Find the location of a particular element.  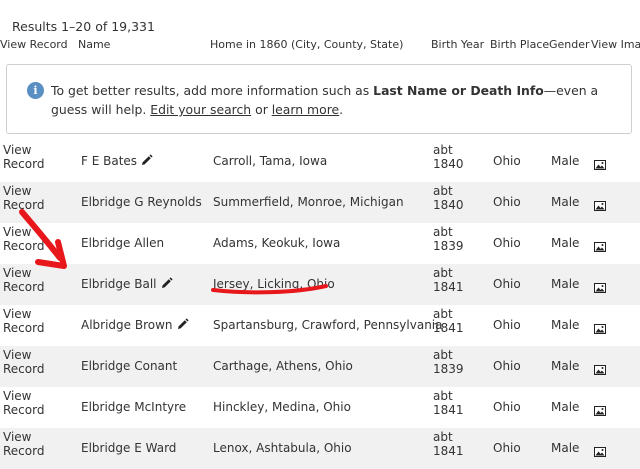

home-1860: Spartansburg, Crawford, Pennsylvania is located at coordinates (328, 325).